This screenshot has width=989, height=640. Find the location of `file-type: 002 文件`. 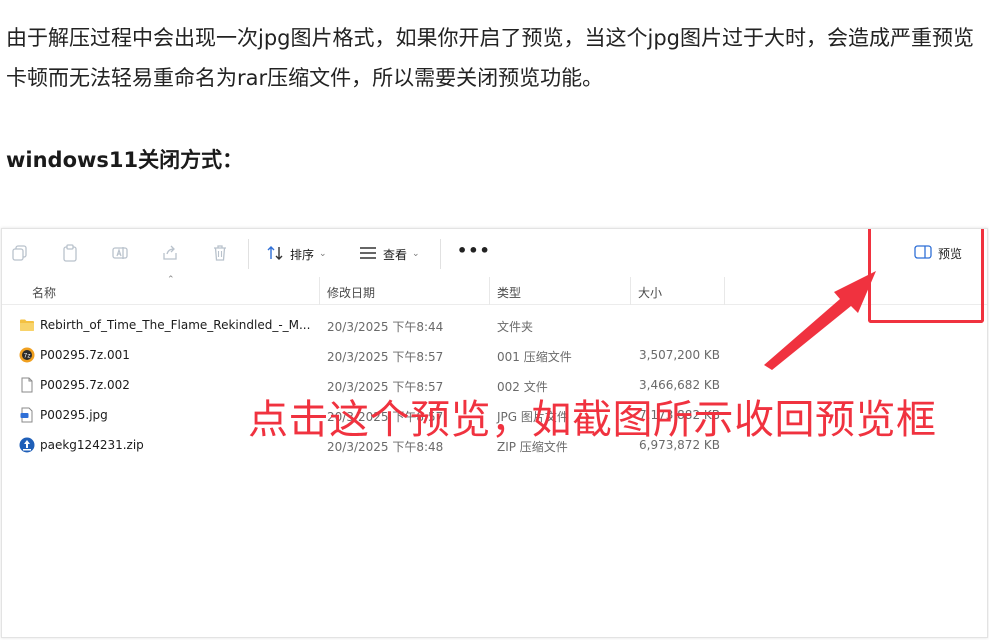

file-type: 002 文件 is located at coordinates (522, 387).